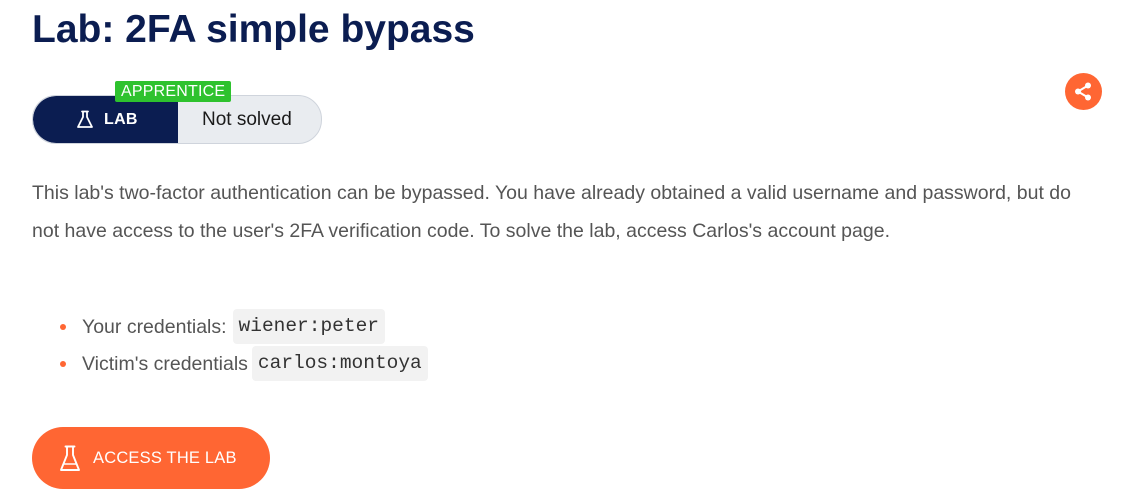 The width and height of the screenshot is (1131, 500). I want to click on lab-type-segment: LAB, so click(105, 119).